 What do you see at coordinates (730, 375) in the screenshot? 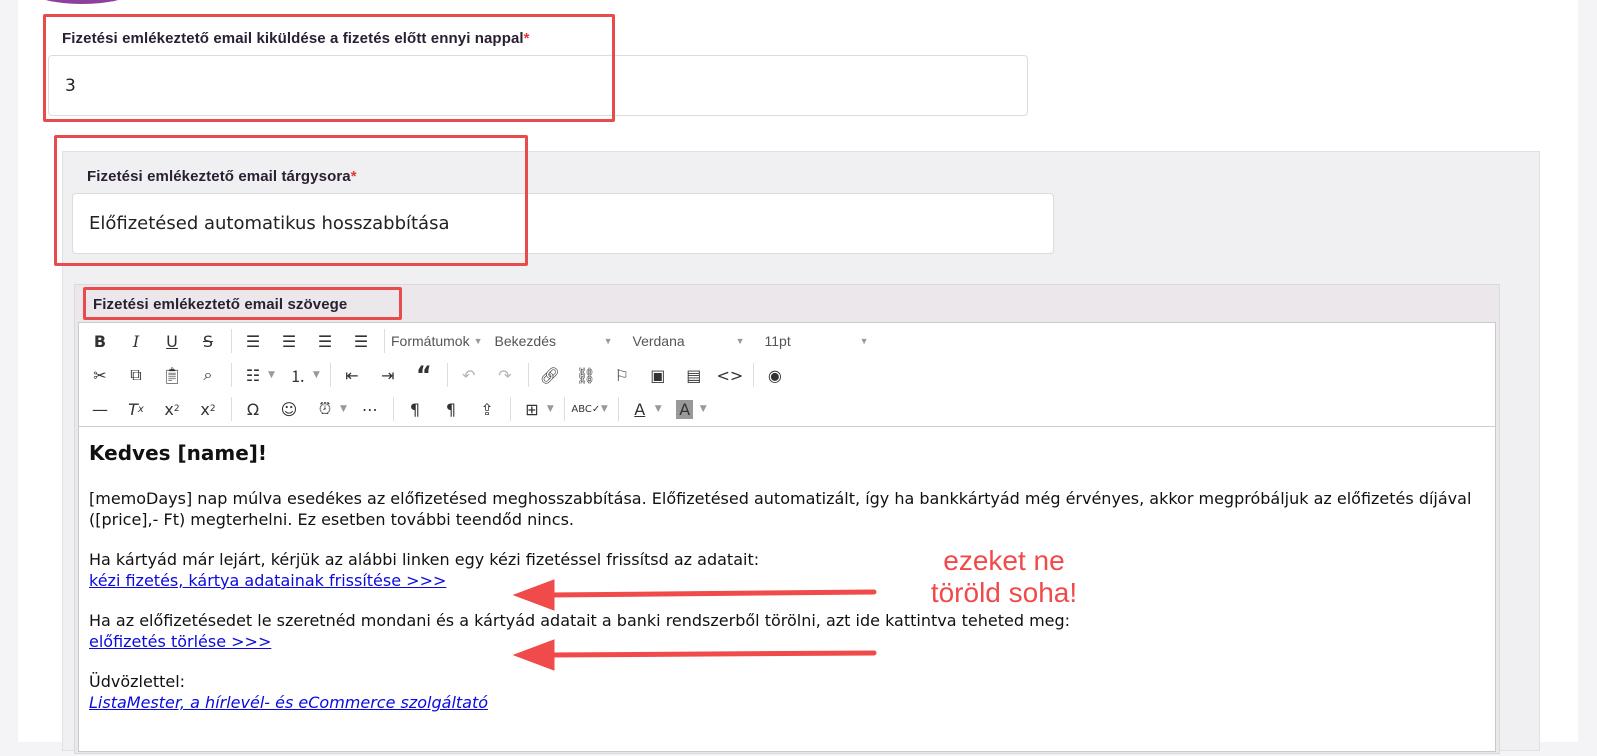
I see `source-code-icon: <>` at bounding box center [730, 375].